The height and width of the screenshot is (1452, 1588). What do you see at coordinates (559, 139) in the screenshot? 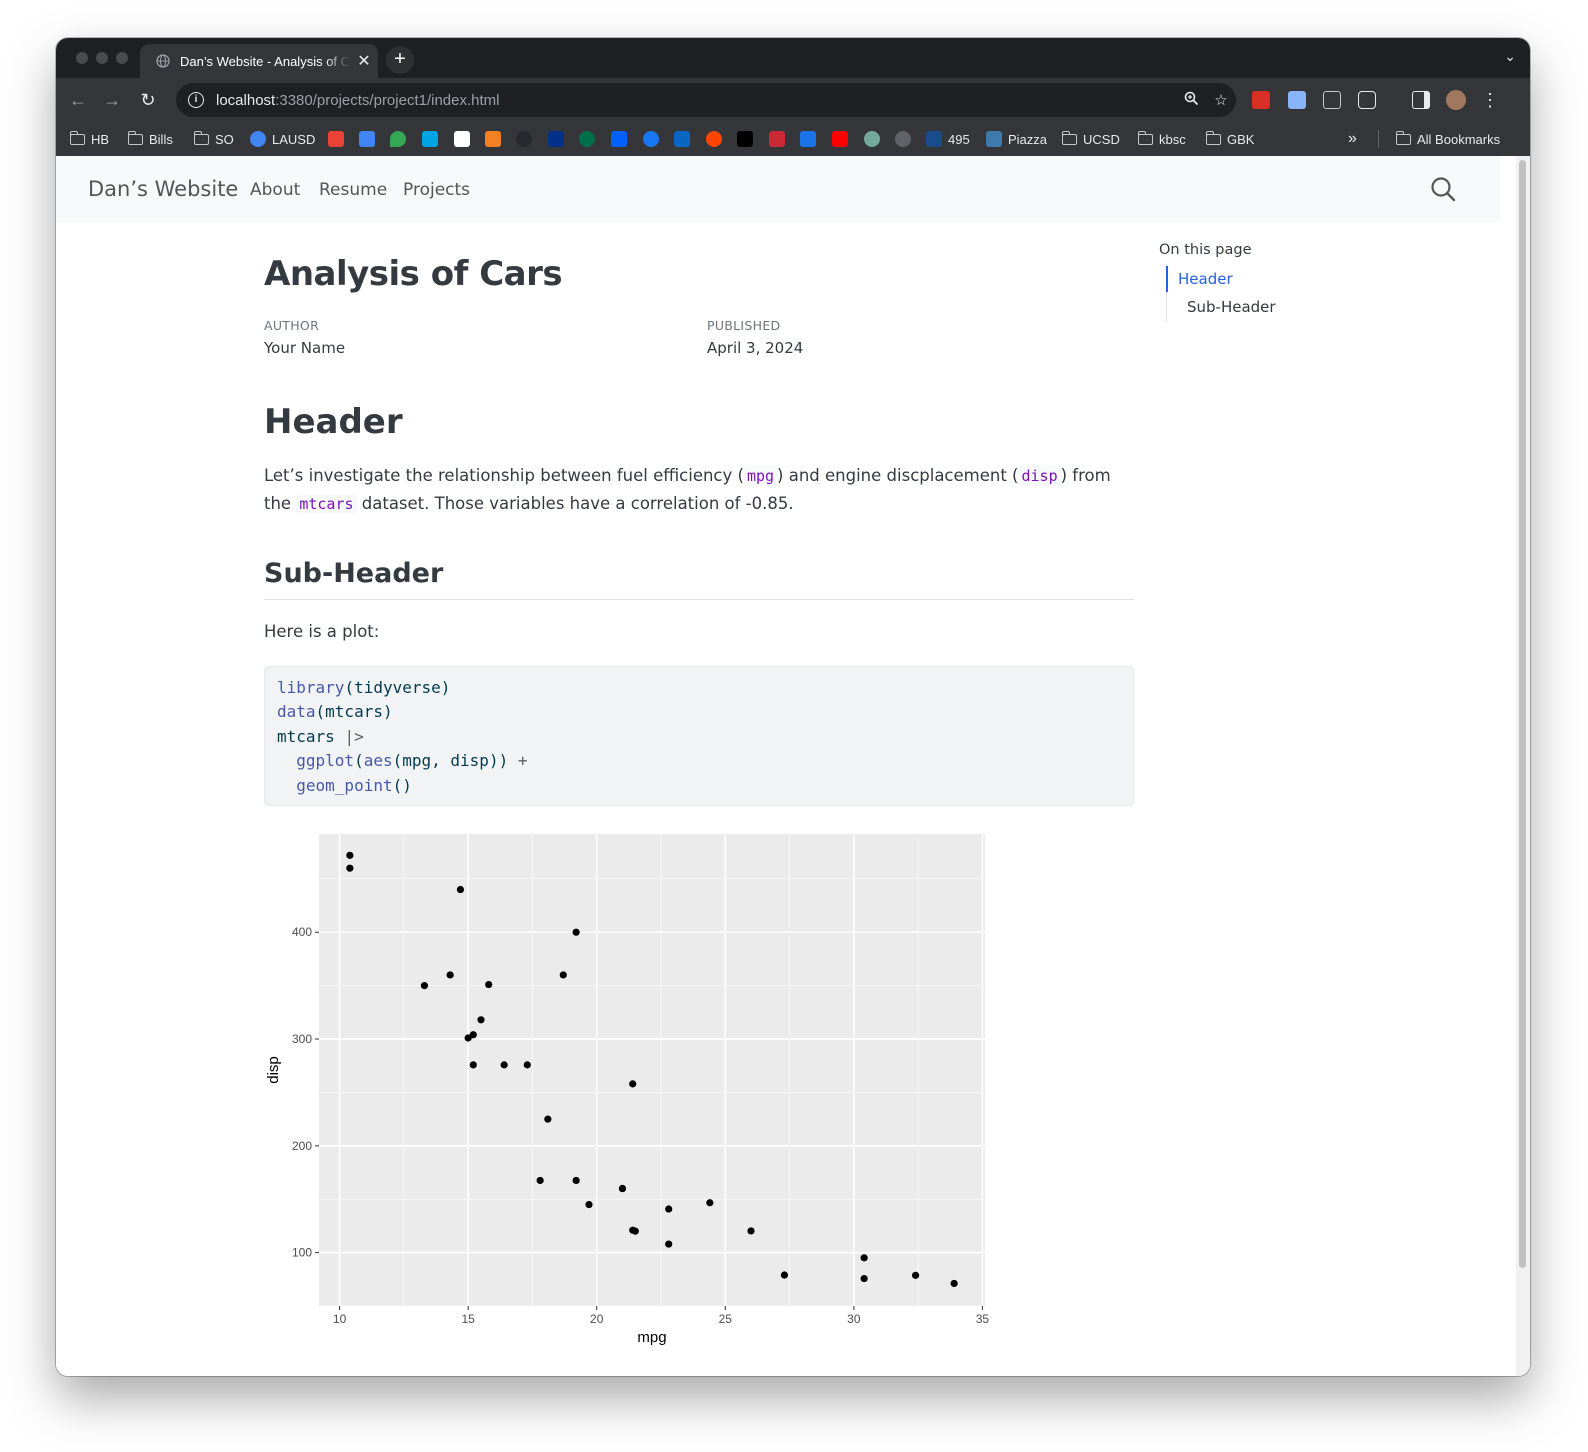
I see `bookmark-paypal` at bounding box center [559, 139].